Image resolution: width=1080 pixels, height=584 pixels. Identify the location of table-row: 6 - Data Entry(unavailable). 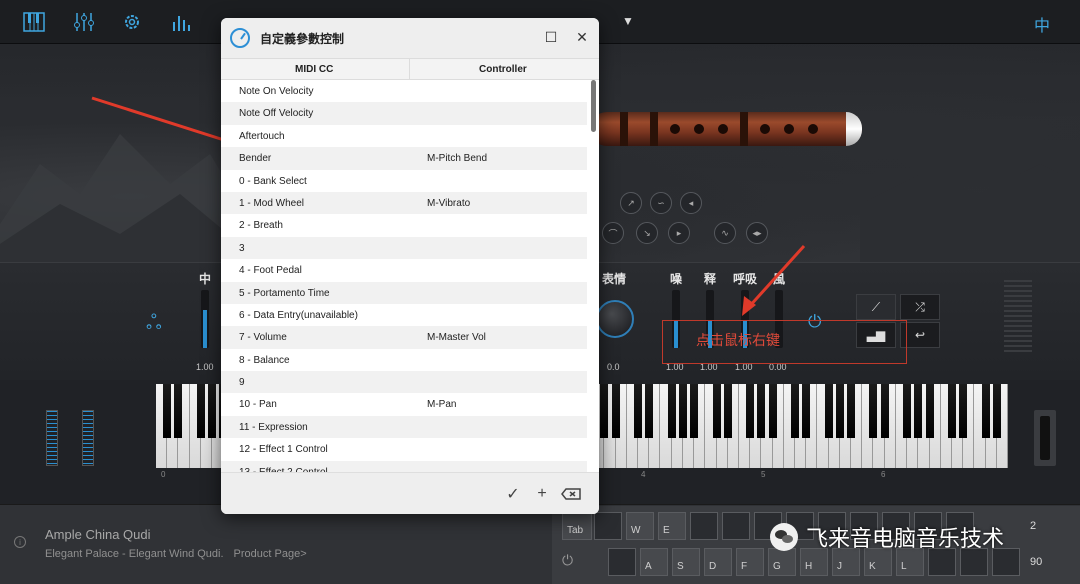
(404, 315).